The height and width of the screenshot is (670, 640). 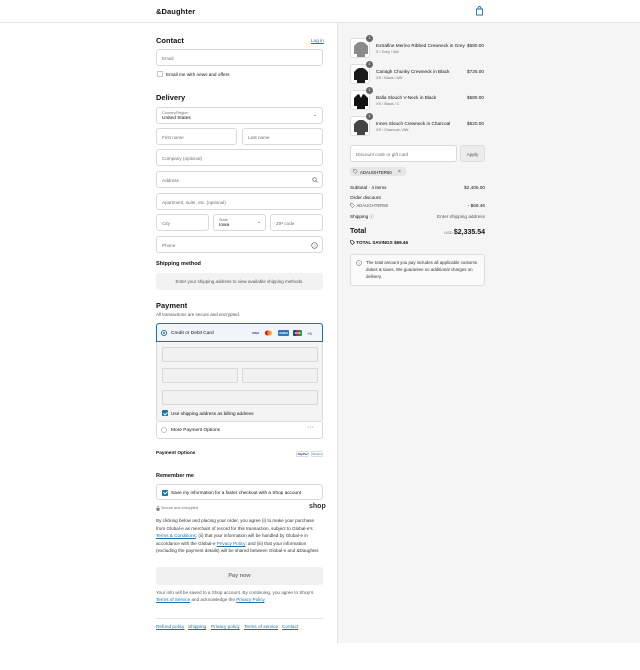 I want to click on footer-terms-link: Terms of service, so click(x=261, y=626).